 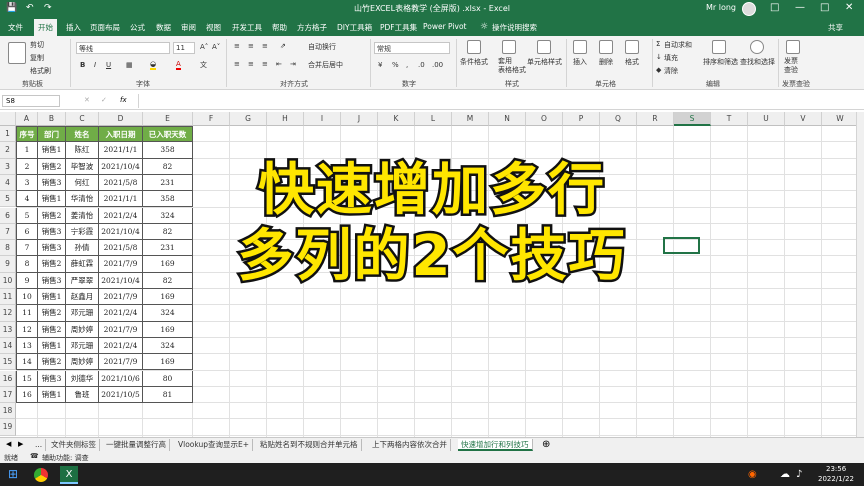 I want to click on table-cell: 15, so click(x=27, y=378).